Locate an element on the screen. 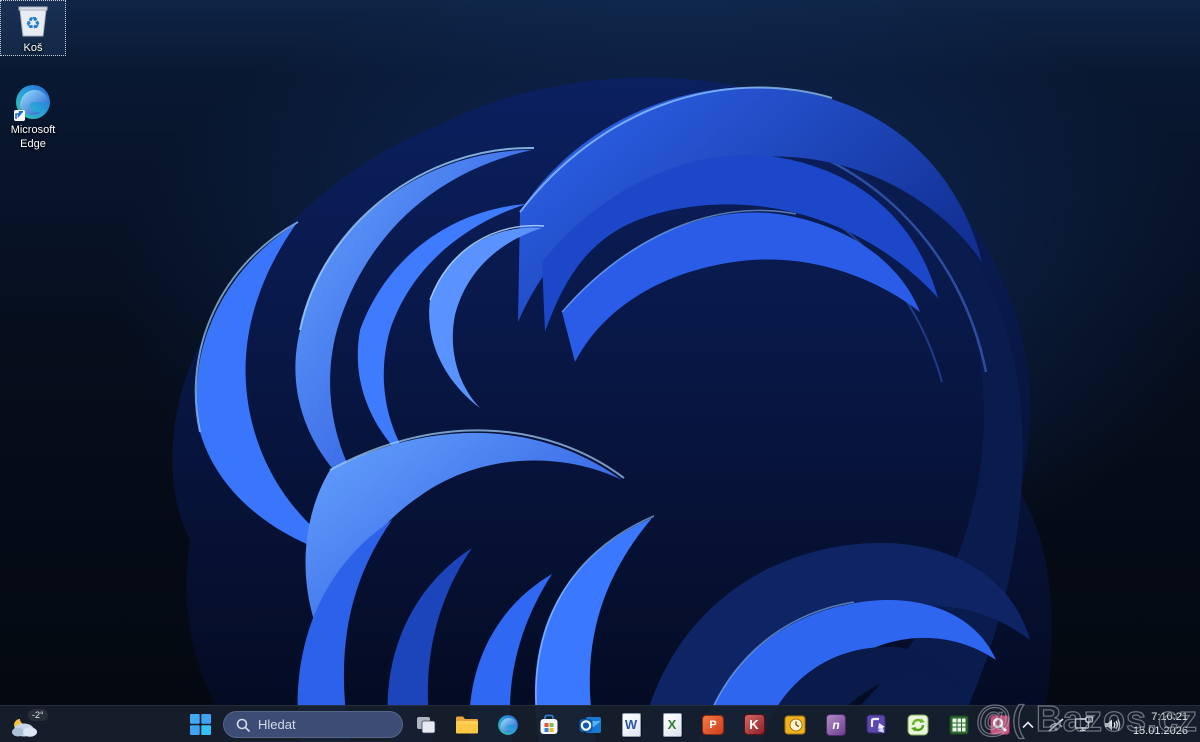 This screenshot has height=742, width=1200. onenote-2007-icon: n is located at coordinates (836, 724).